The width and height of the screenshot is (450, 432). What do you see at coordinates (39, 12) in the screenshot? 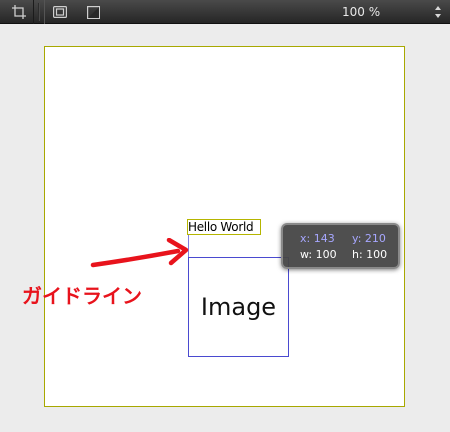
I see `toolbar-separator` at bounding box center [39, 12].